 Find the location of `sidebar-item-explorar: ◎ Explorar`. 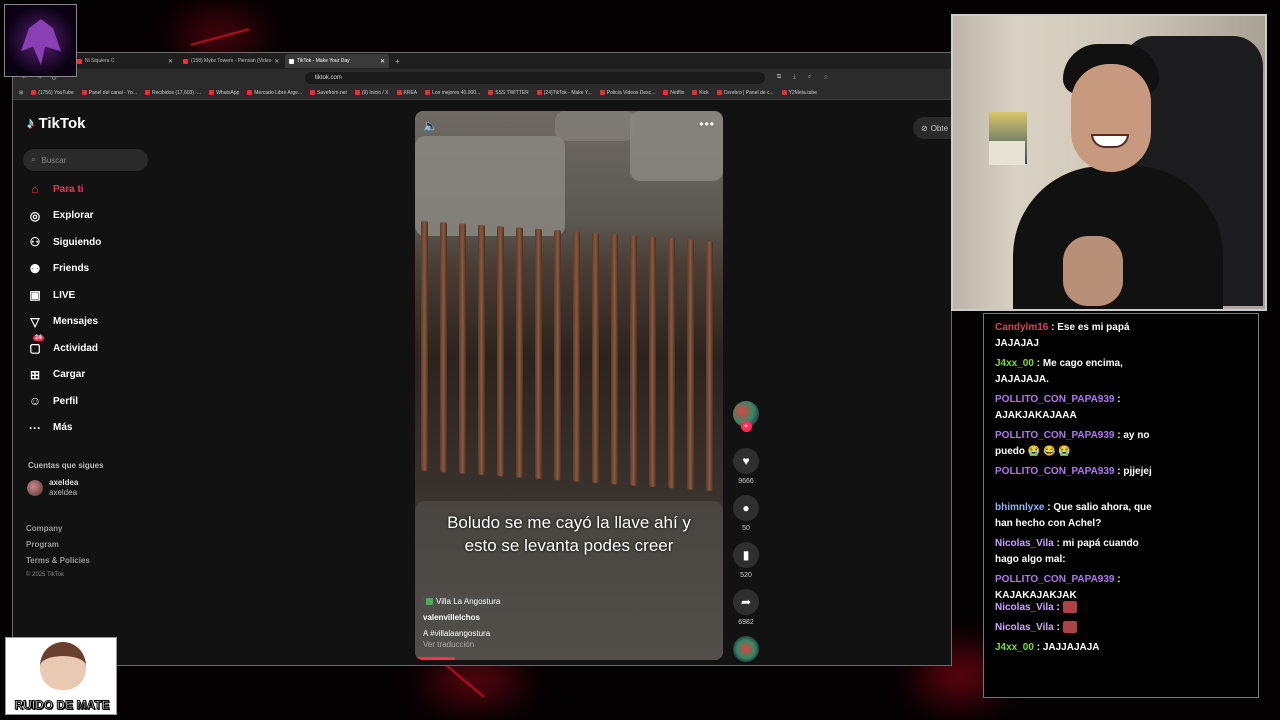

sidebar-item-explorar: ◎ Explorar is located at coordinates (60, 216).